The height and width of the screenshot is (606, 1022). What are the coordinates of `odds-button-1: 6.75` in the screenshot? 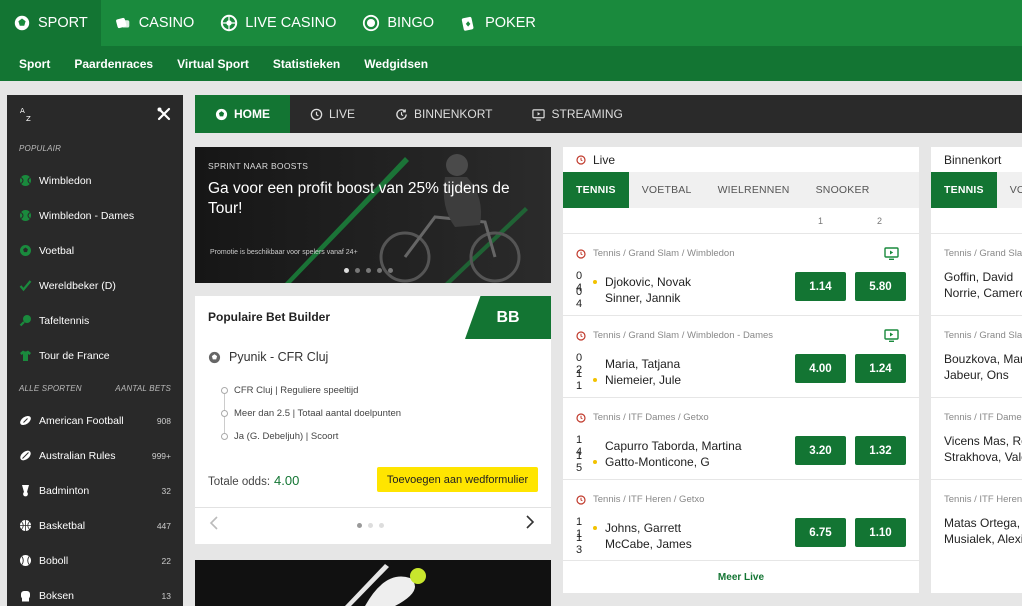 It's located at (820, 532).